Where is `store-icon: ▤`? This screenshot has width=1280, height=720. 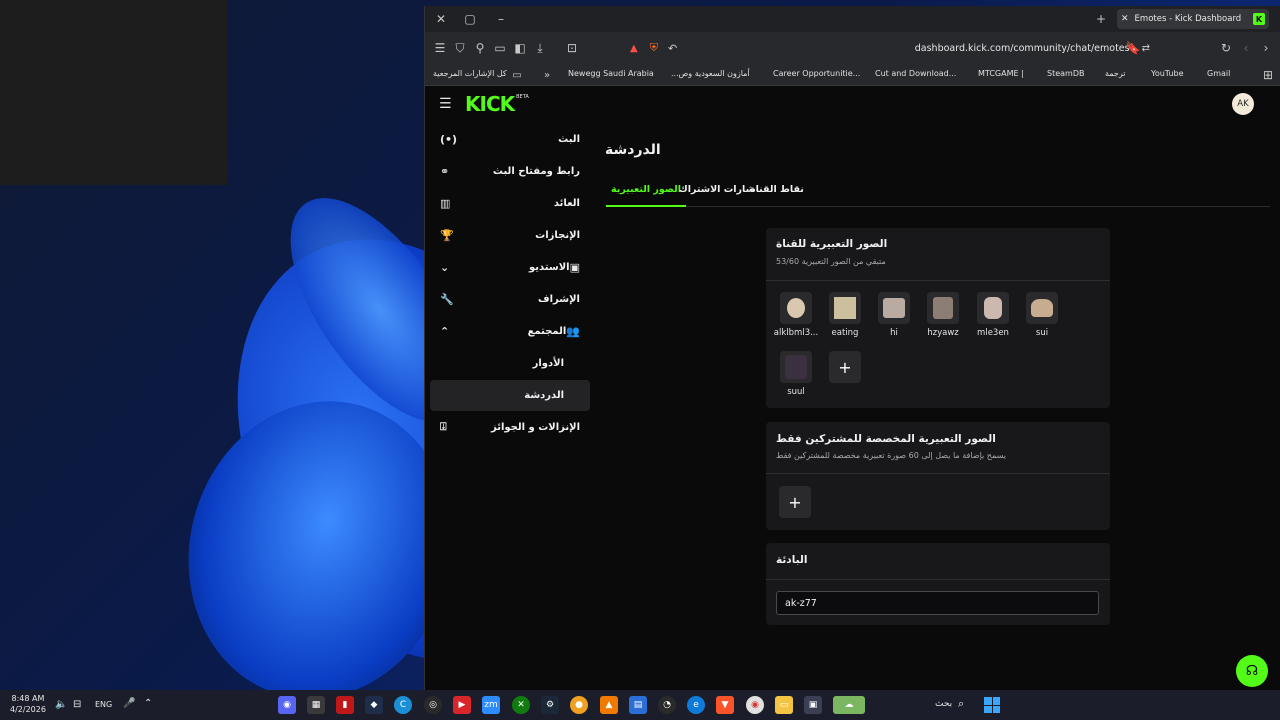
store-icon: ▤ is located at coordinates (638, 705).